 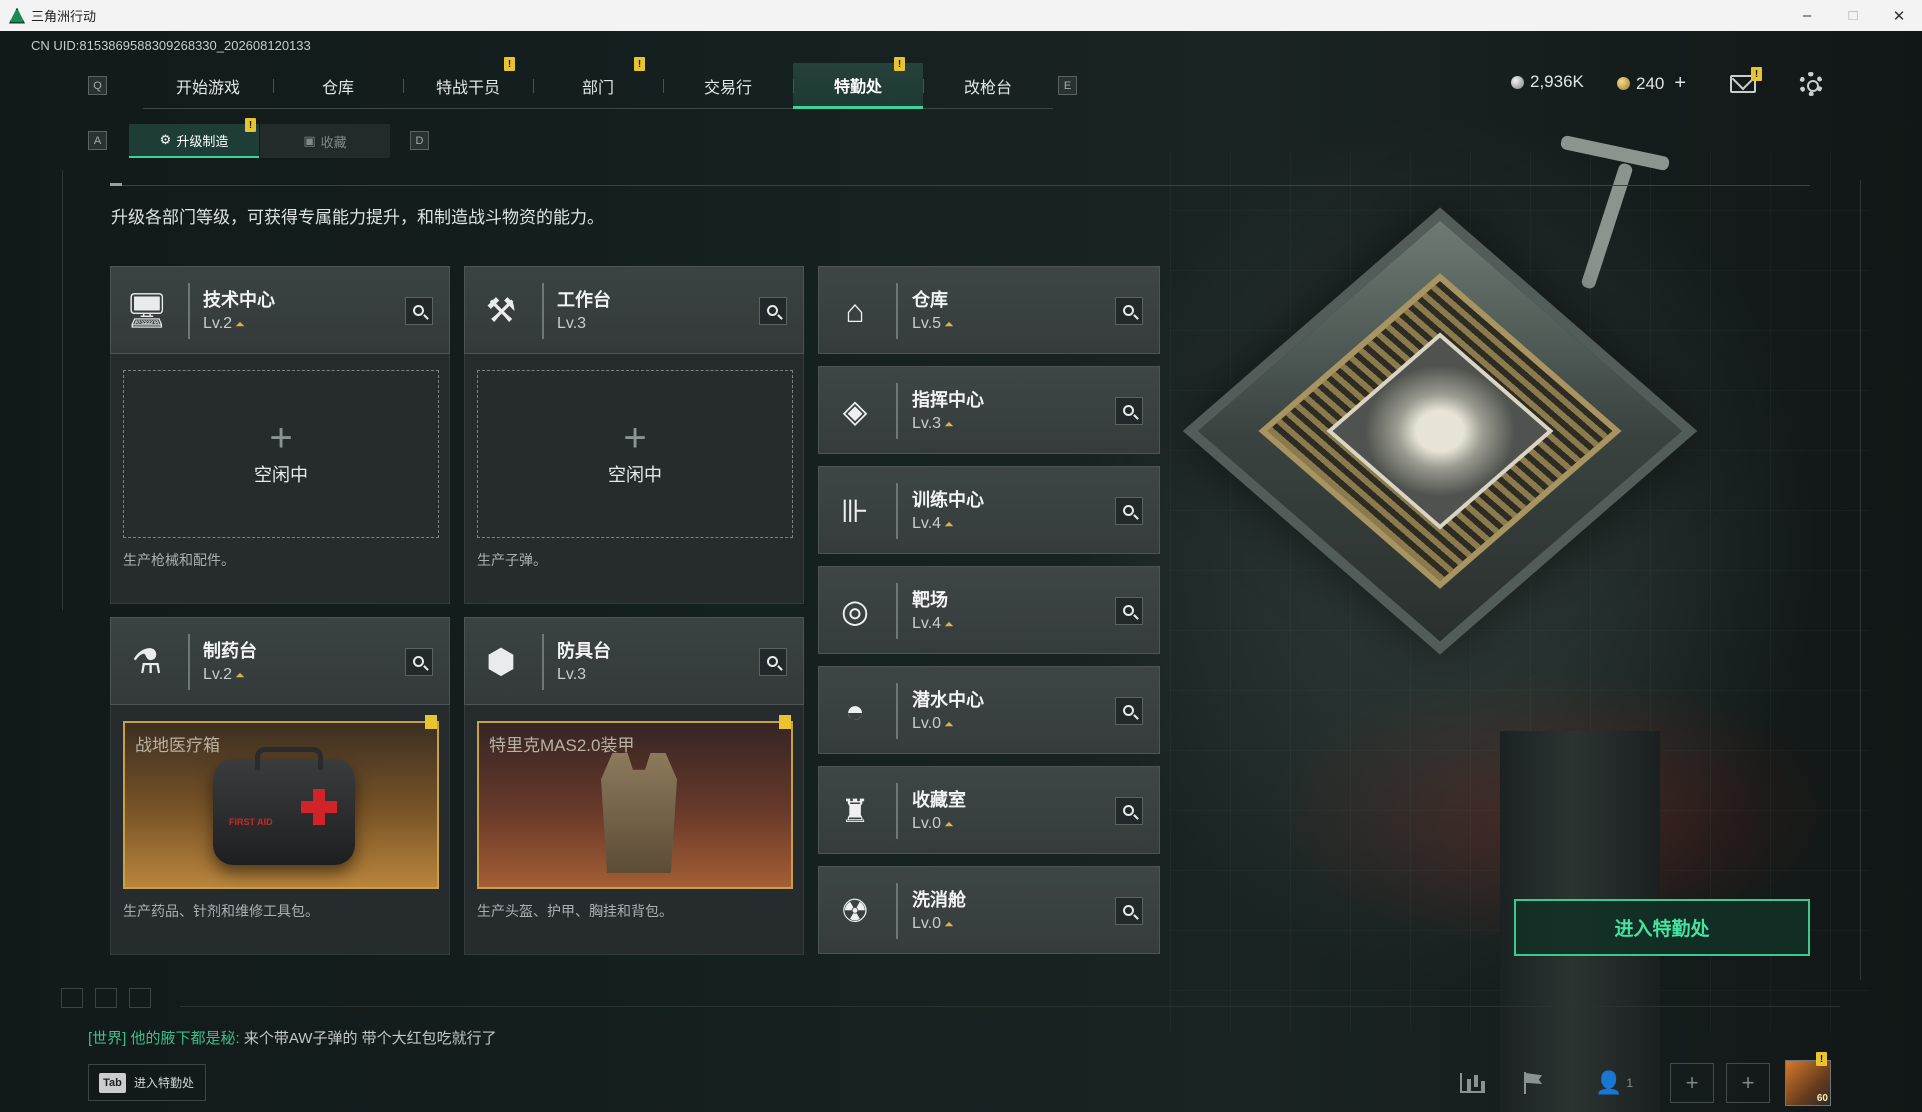 I want to click on facility-card-armor-bench: ⬢ 防具台 Lv.3, so click(x=634, y=661).